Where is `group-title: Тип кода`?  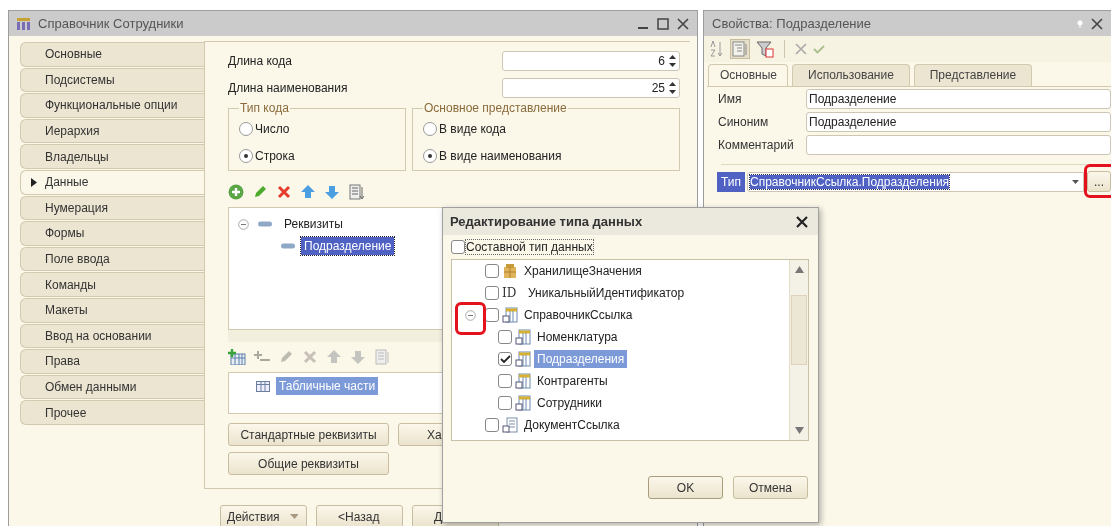 group-title: Тип кода is located at coordinates (264, 108).